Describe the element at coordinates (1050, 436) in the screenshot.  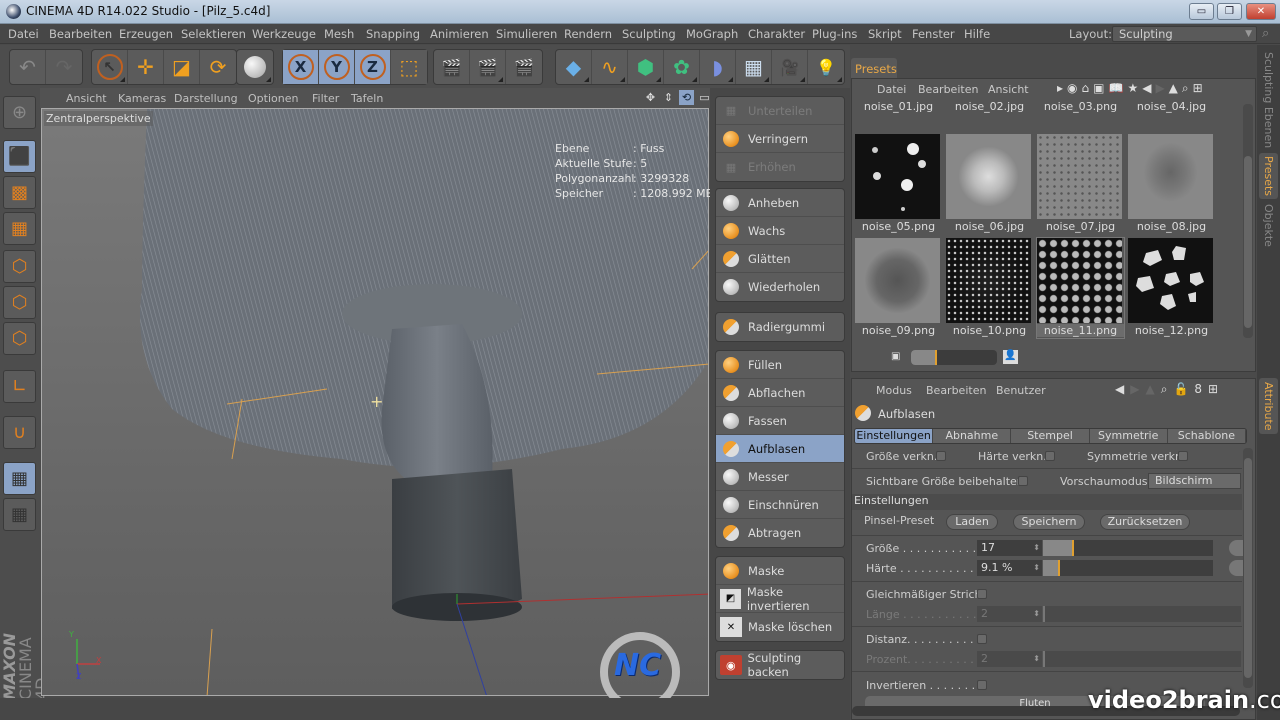
I see `tab-stempel: Stempel` at that location.